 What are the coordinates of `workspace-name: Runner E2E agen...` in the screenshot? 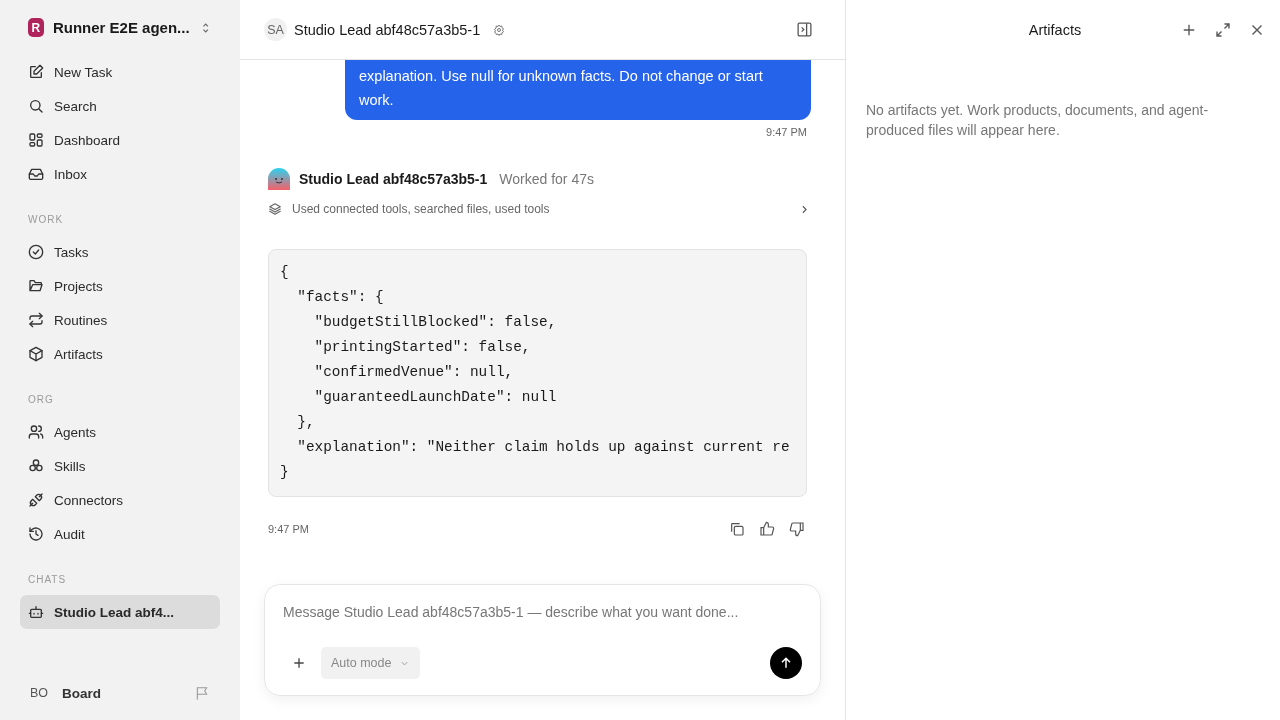 It's located at (121, 27).